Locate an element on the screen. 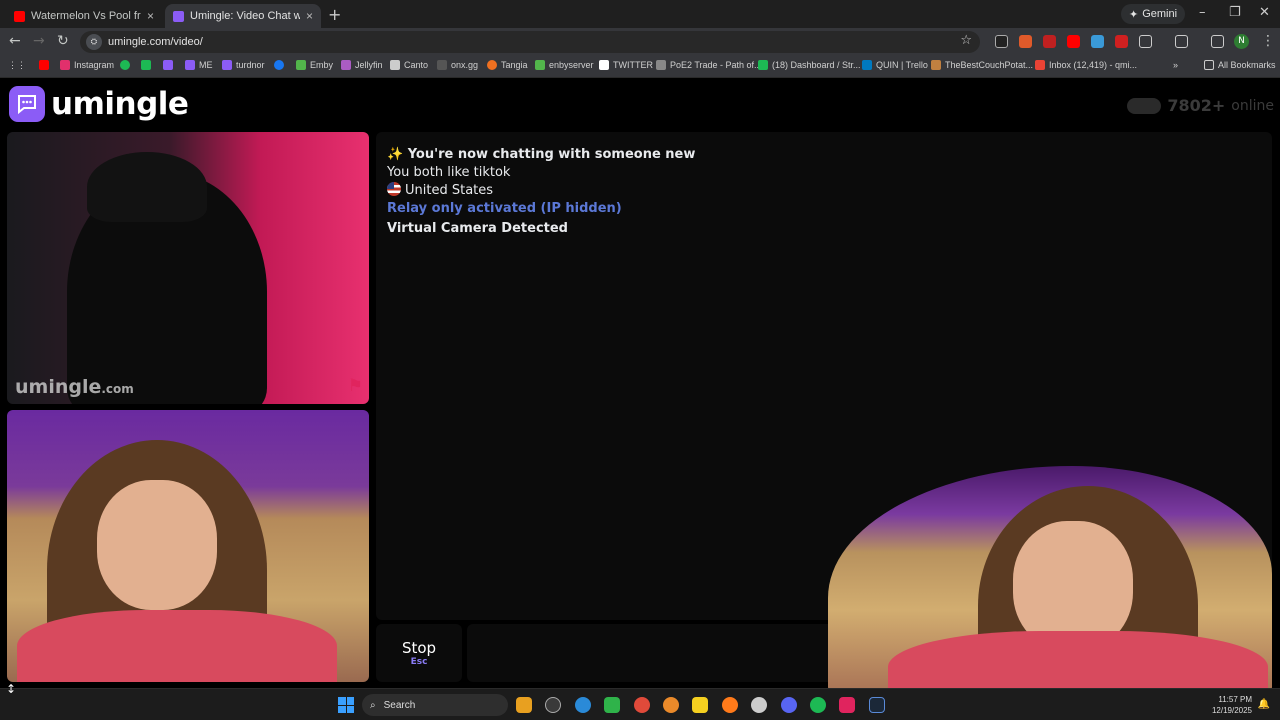  online-indicator: 7802+ online is located at coordinates (1200, 105).